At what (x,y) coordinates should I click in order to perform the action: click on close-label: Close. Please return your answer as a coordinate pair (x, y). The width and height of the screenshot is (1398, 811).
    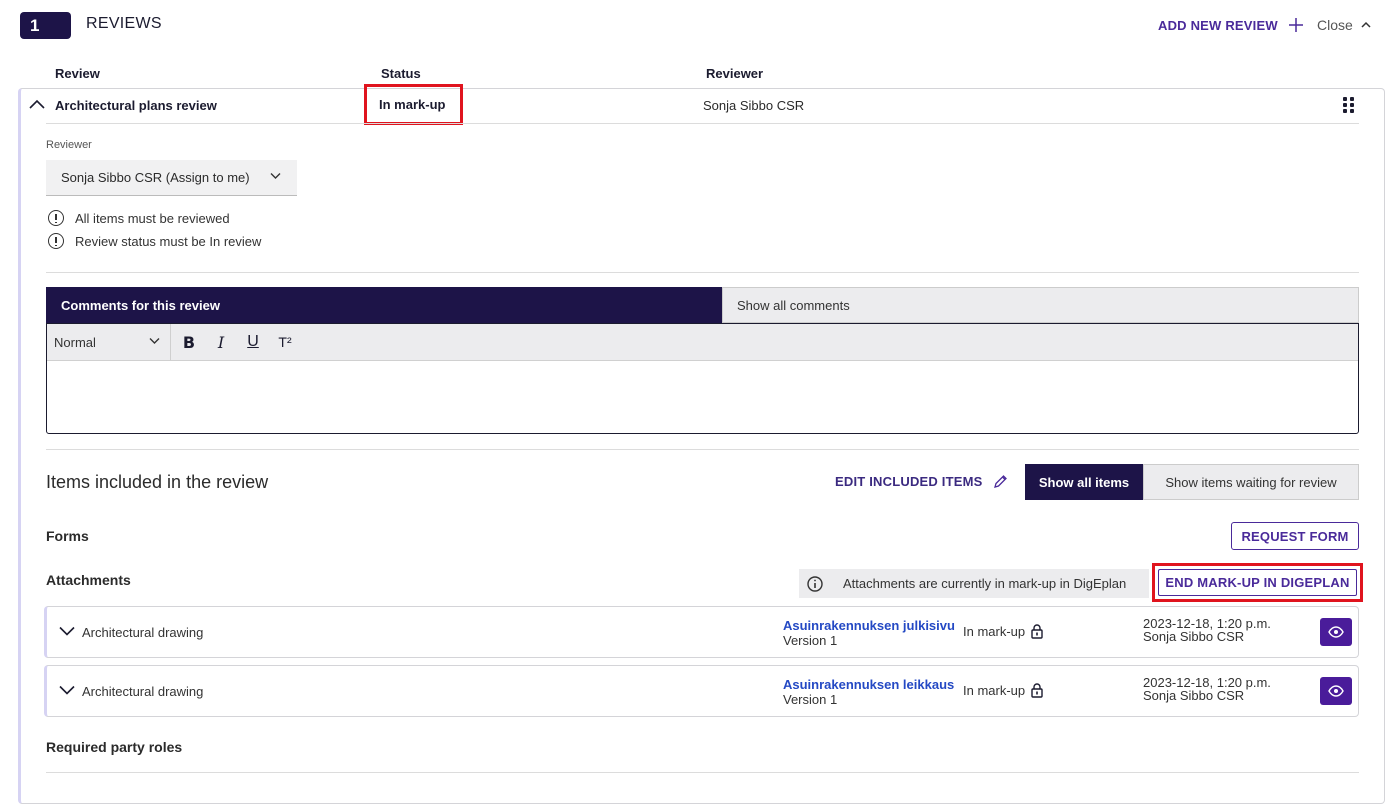
    Looking at the image, I should click on (1335, 25).